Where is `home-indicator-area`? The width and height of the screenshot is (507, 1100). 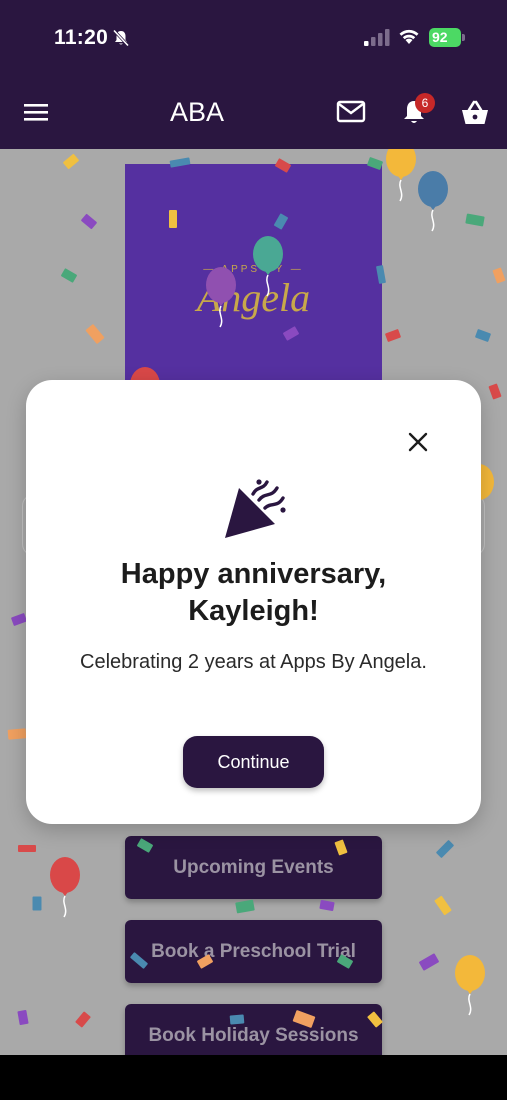
home-indicator-area is located at coordinates (253, 1077).